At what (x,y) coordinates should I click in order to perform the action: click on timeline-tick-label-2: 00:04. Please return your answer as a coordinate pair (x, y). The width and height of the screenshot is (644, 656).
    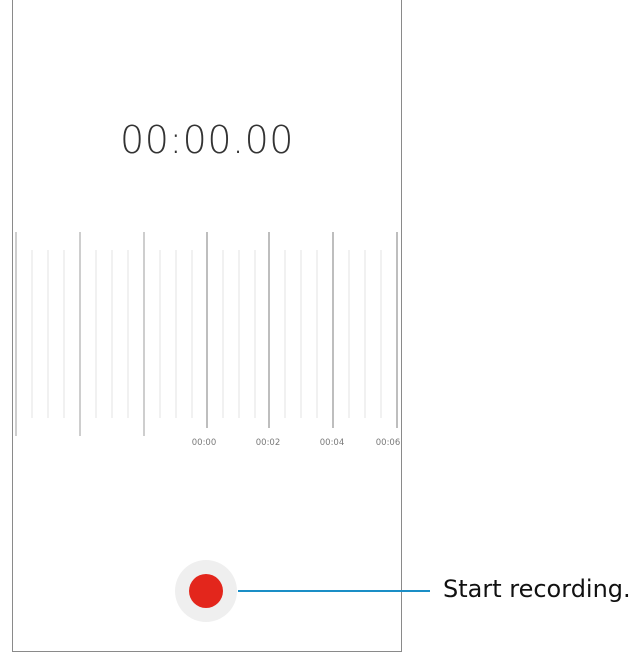
    Looking at the image, I should click on (332, 443).